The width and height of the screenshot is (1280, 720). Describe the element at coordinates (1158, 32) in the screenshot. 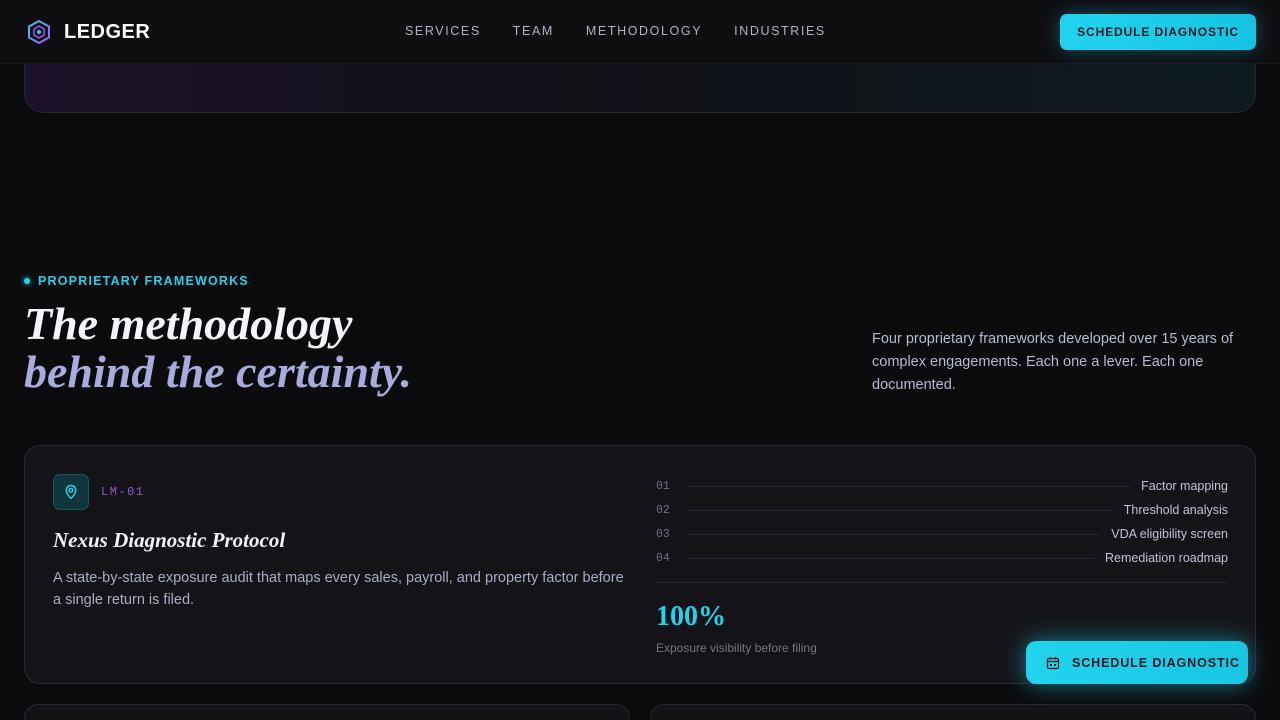

I see `schedule-diagnostic-button: SCHEDULE DIAGNOSTIC` at that location.